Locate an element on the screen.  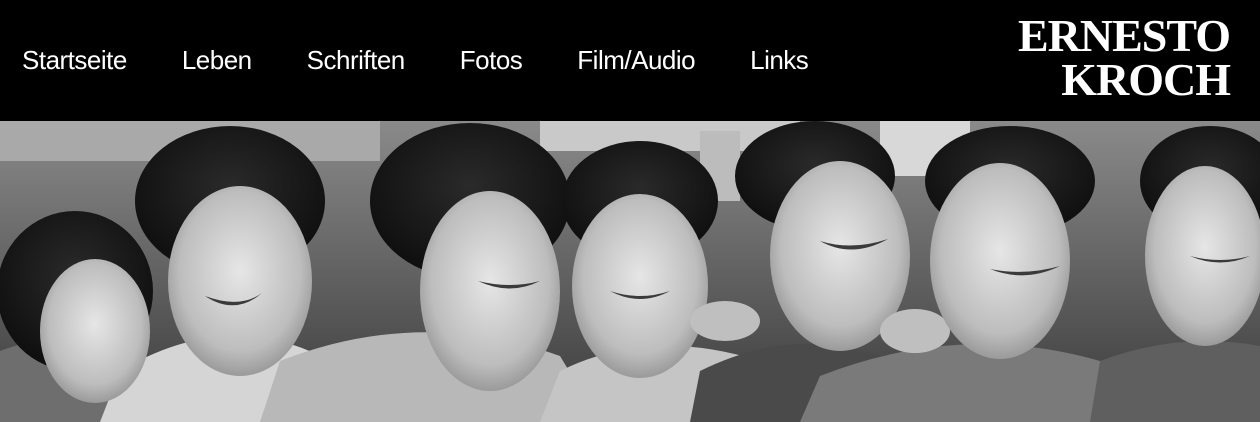
logo-line-1: ERNESTO is located at coordinates (1124, 35).